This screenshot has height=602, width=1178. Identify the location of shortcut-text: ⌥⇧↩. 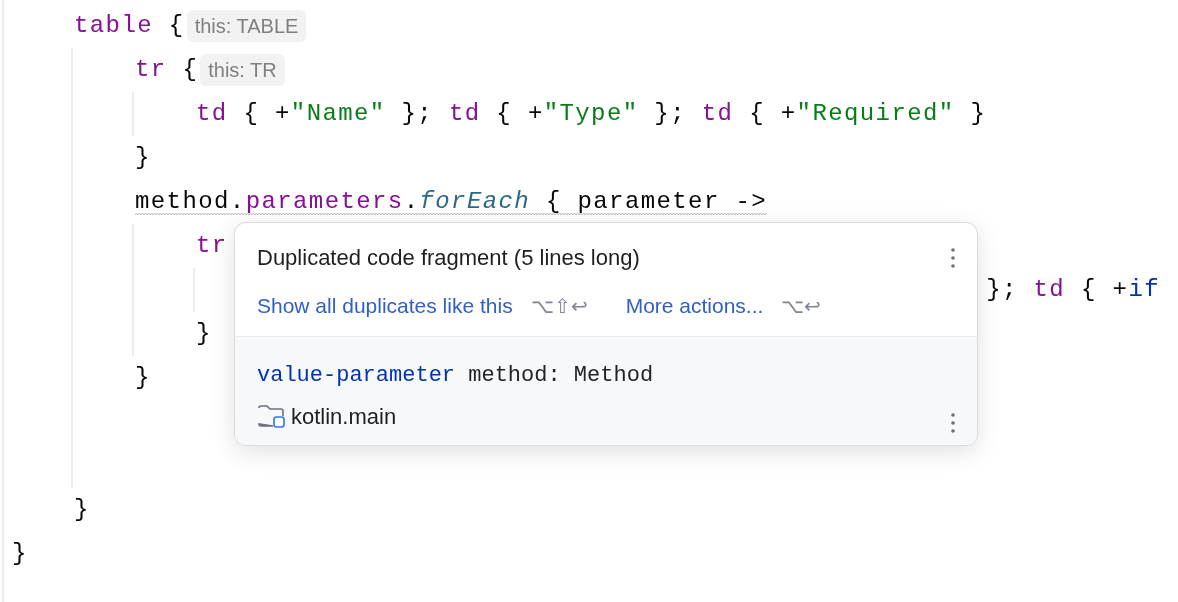
(559, 306).